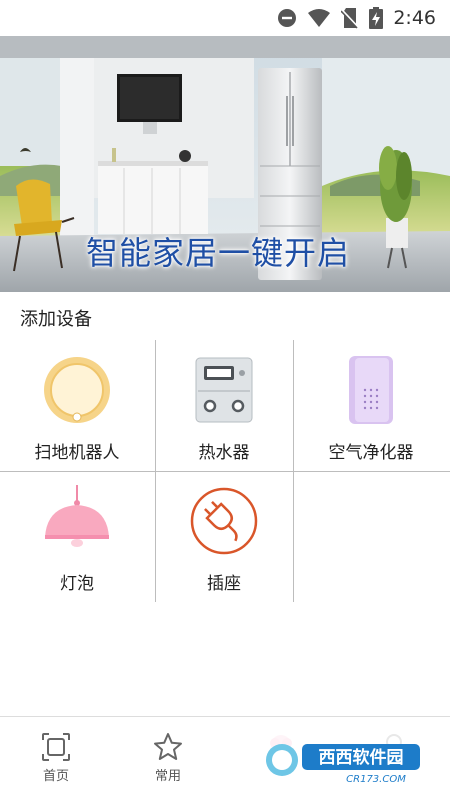 The height and width of the screenshot is (799, 450). I want to click on device-water-heater: 热水器, so click(224, 405).